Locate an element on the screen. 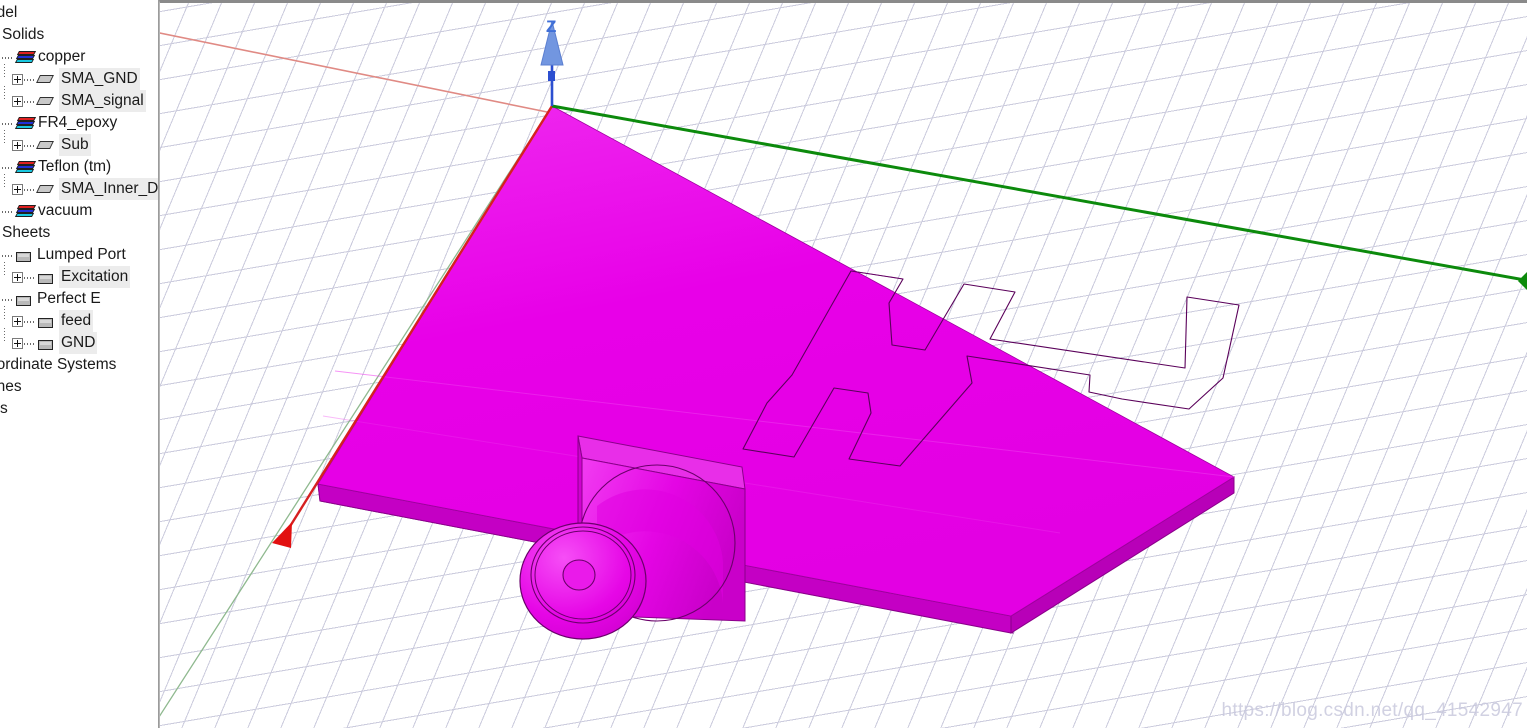 The height and width of the screenshot is (728, 1527). tree-item-label: GND is located at coordinates (78, 343).